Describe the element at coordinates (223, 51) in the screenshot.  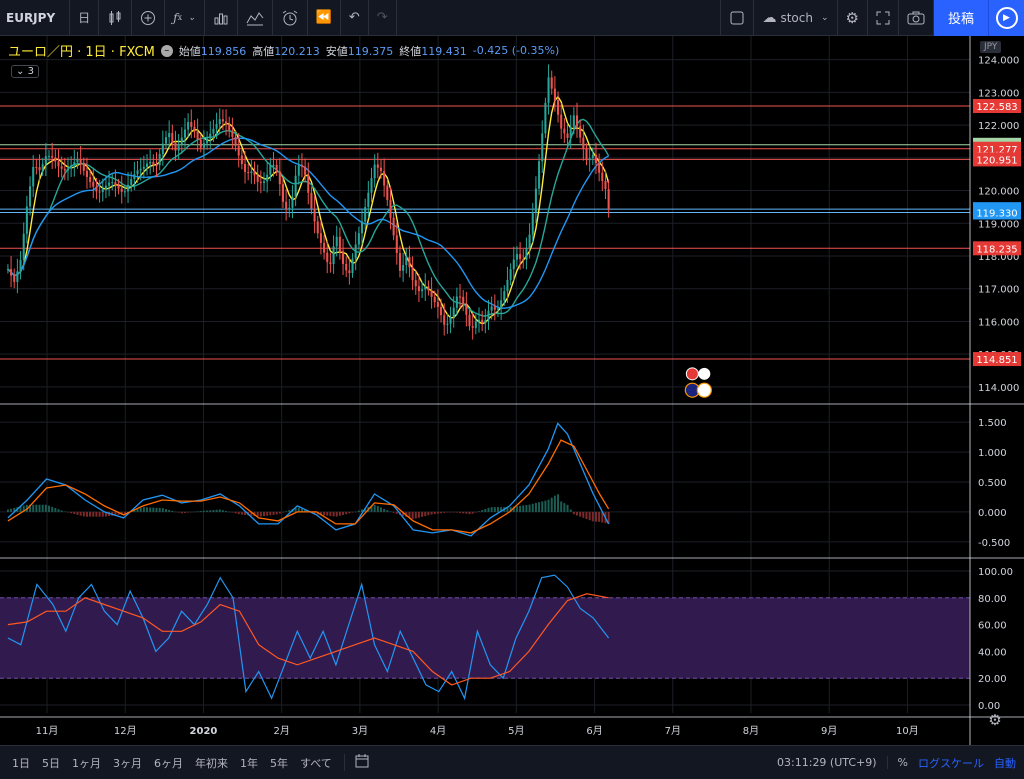
I see `open-value: 119.856` at that location.